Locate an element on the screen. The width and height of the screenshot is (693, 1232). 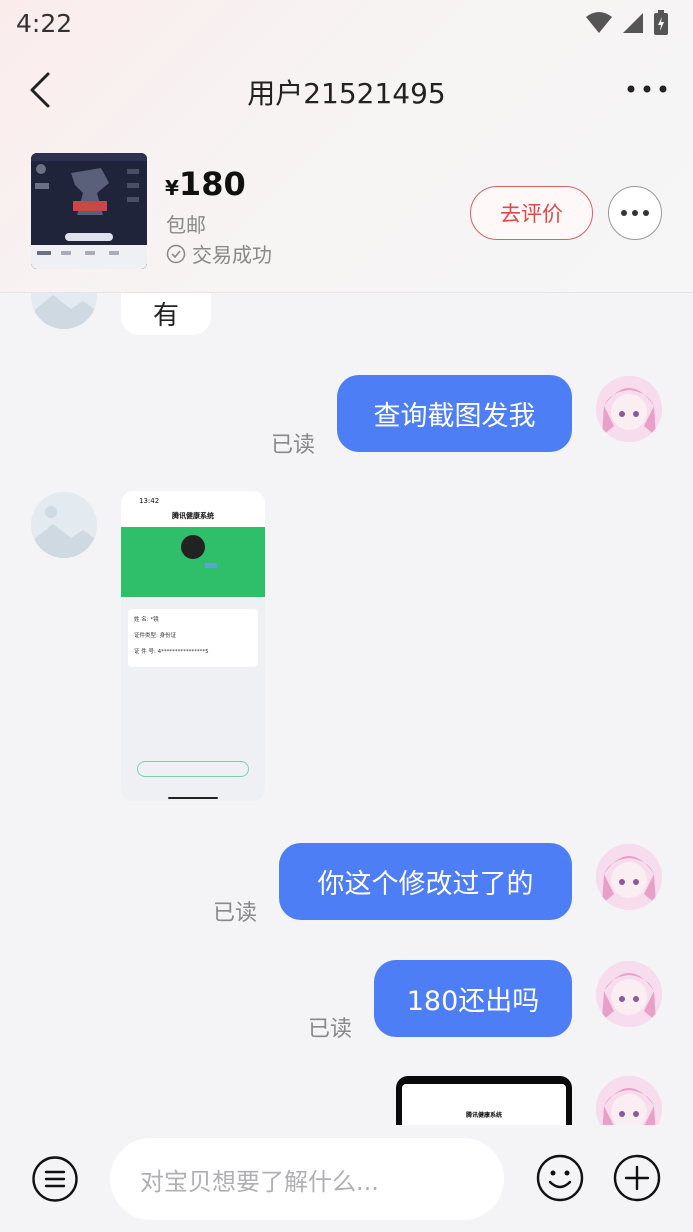
shot-row-doctype: 证件类型: 身份证 is located at coordinates (193, 639).